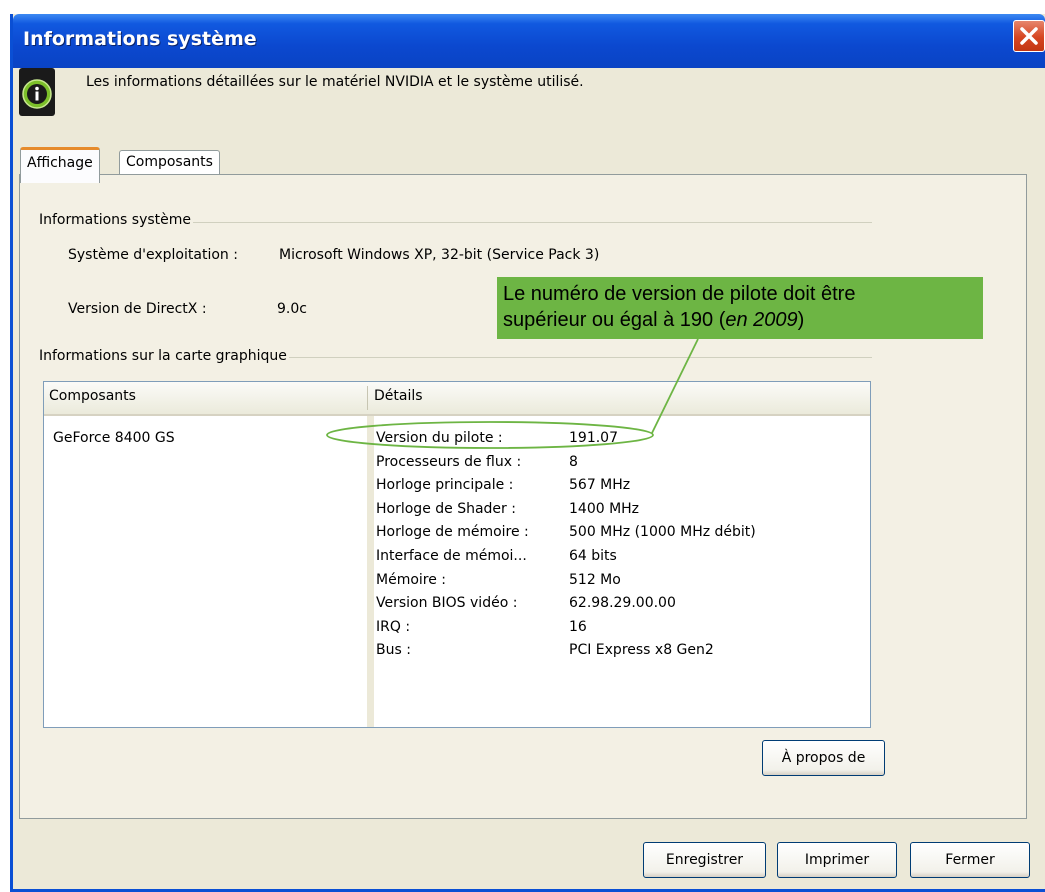  Describe the element at coordinates (114, 439) in the screenshot. I see `component-item: GeForce 8400 GS` at that location.